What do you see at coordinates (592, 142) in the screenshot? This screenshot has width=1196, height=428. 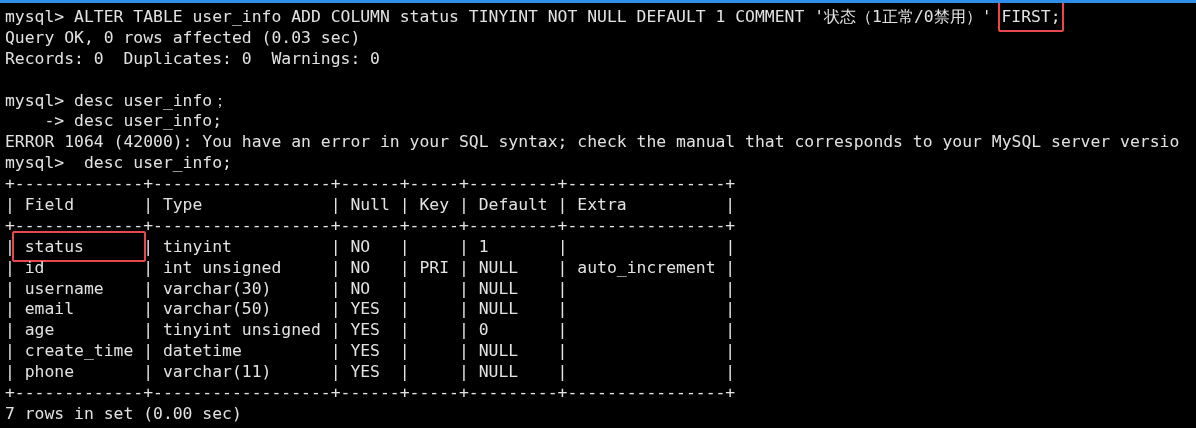 I see `terminal-text: ERROR 1064 (42000): You have an error in your SQL syntax; check the manual that corresponds to your MySQL server versio` at bounding box center [592, 142].